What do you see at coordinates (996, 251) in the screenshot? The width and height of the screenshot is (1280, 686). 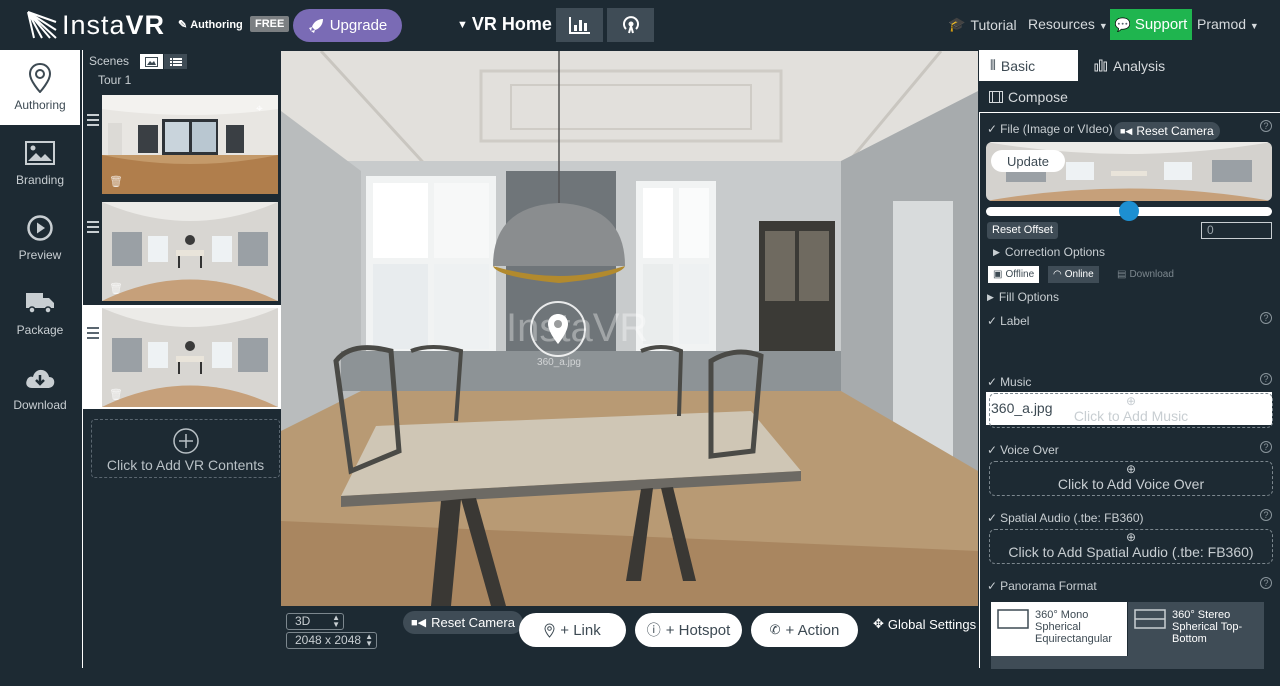 I see `caret-right-icon: ▶` at bounding box center [996, 251].